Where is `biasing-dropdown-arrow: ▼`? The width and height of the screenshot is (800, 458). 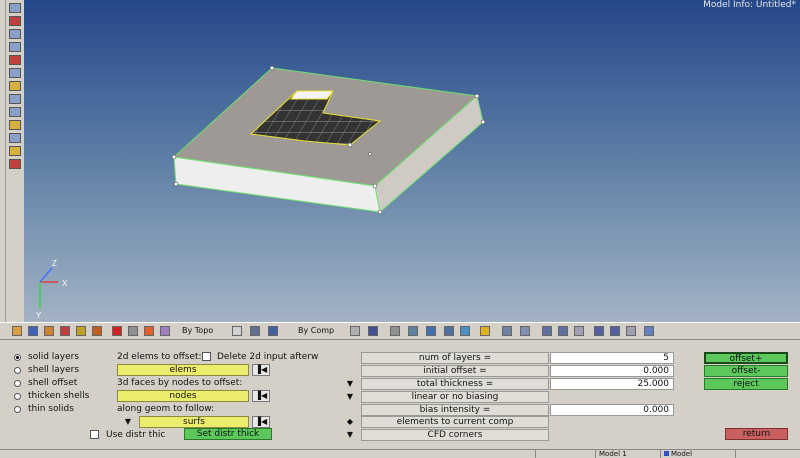
biasing-dropdown-arrow: ▼ is located at coordinates (350, 396).